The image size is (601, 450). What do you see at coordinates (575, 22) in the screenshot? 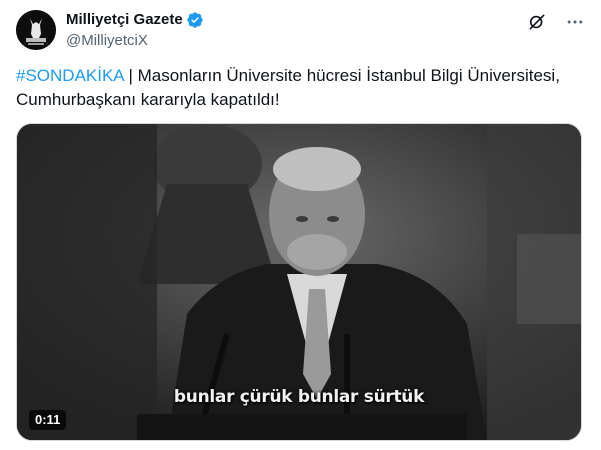
I see `more-icon` at bounding box center [575, 22].